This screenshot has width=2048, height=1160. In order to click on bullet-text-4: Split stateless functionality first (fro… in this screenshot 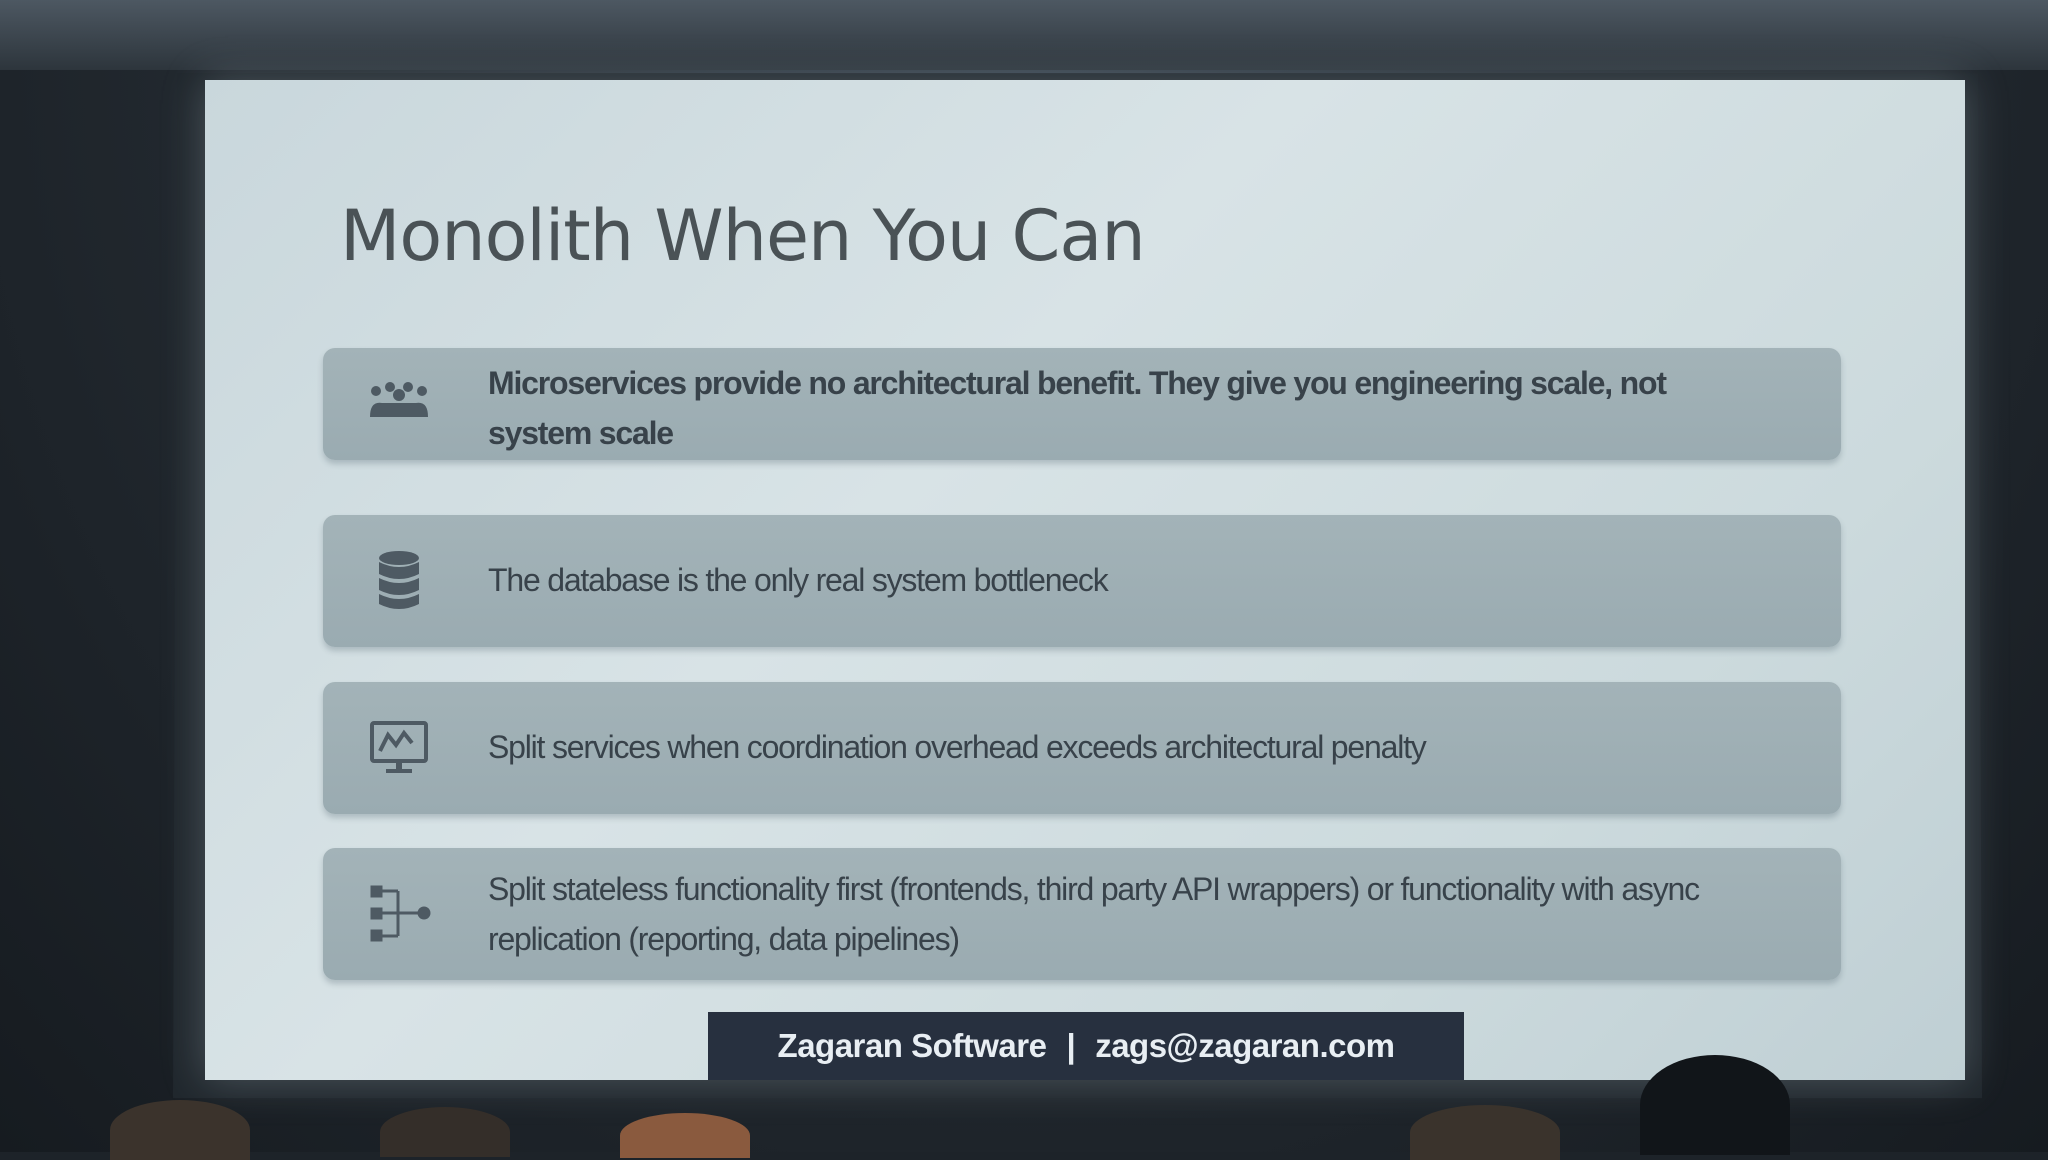, I will do `click(1094, 914)`.